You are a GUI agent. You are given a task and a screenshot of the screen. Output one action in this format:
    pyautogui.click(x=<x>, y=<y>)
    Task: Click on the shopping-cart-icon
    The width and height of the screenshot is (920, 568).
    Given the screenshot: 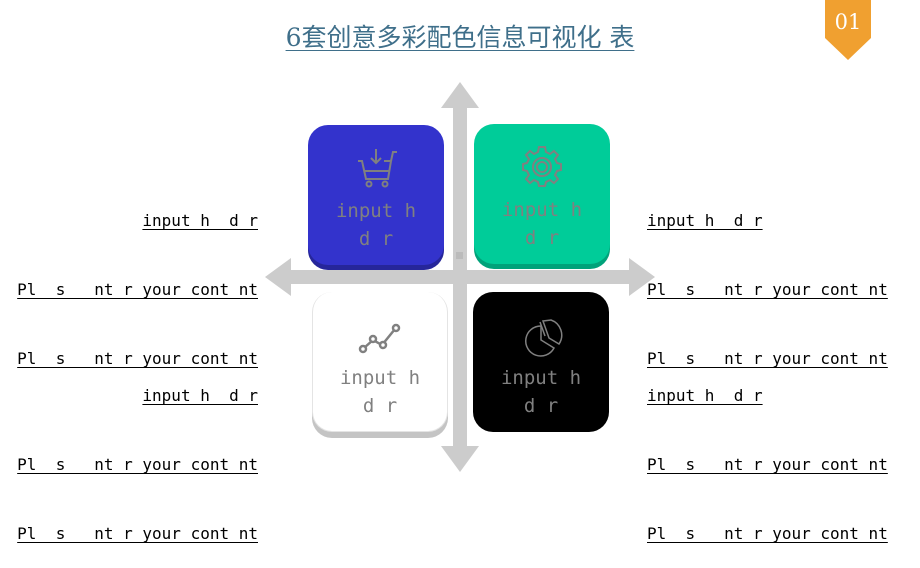 What is the action you would take?
    pyautogui.click(x=376, y=168)
    